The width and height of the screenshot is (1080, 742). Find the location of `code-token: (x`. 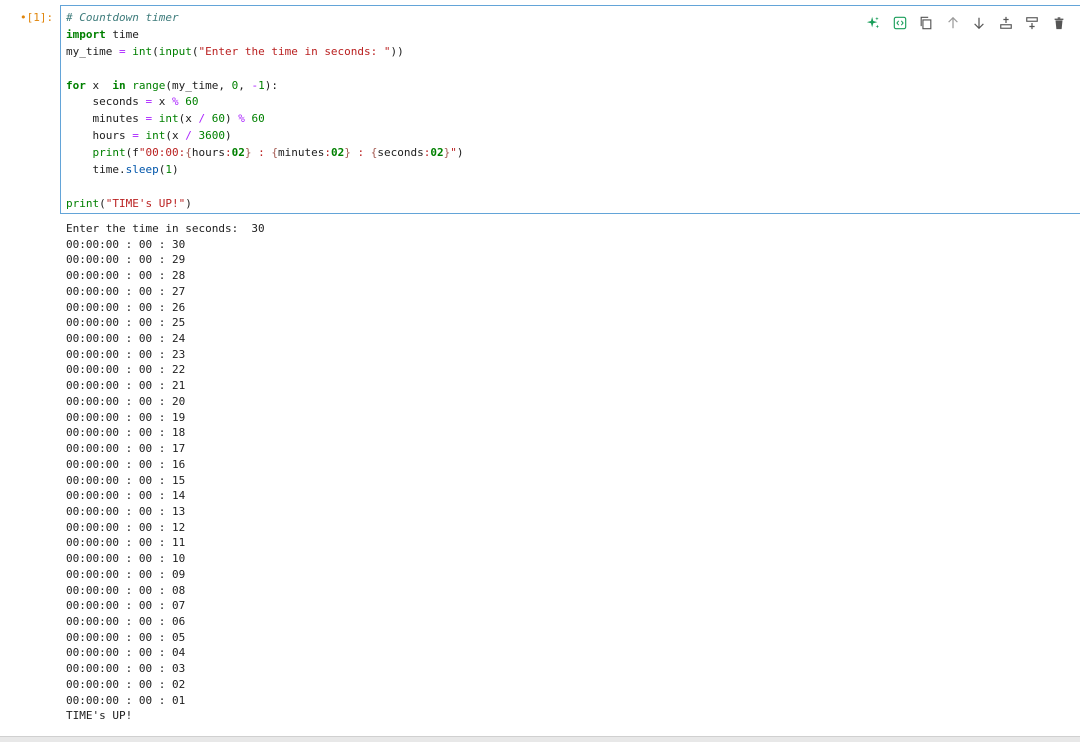

code-token: (x is located at coordinates (188, 119).